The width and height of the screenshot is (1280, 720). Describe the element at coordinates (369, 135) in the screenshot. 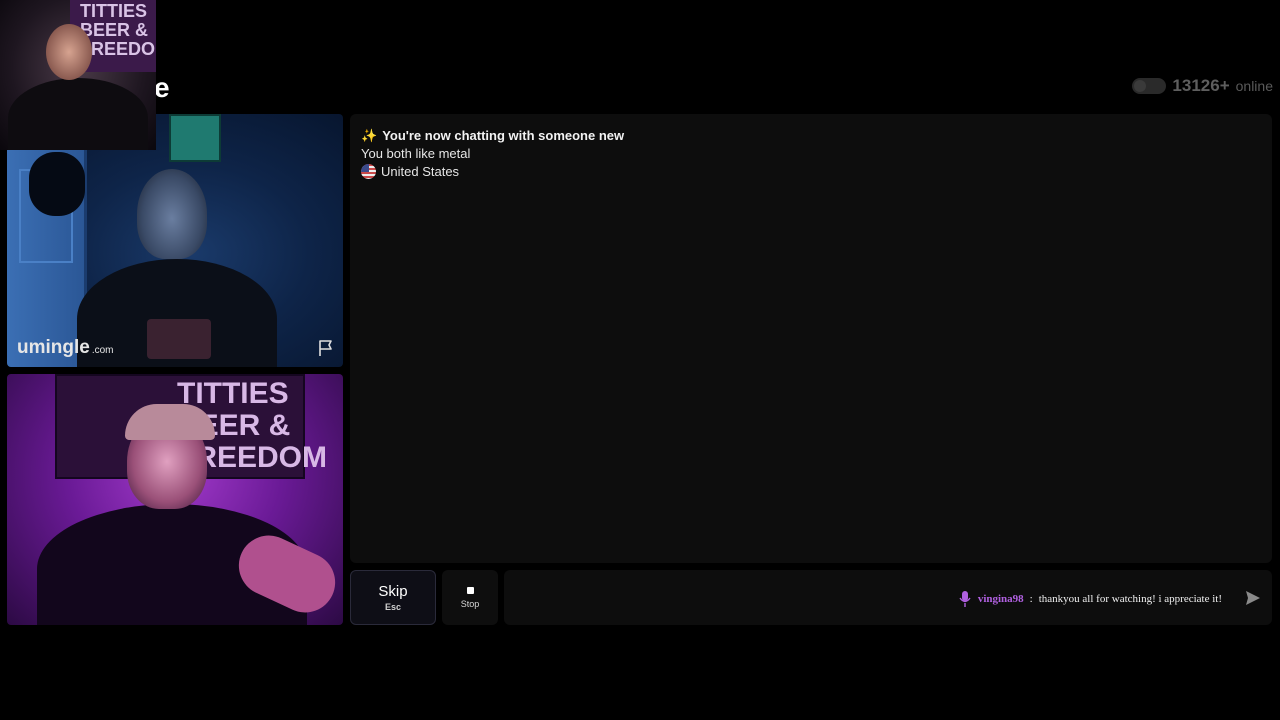

I see `sparkles-icon: ✨` at that location.